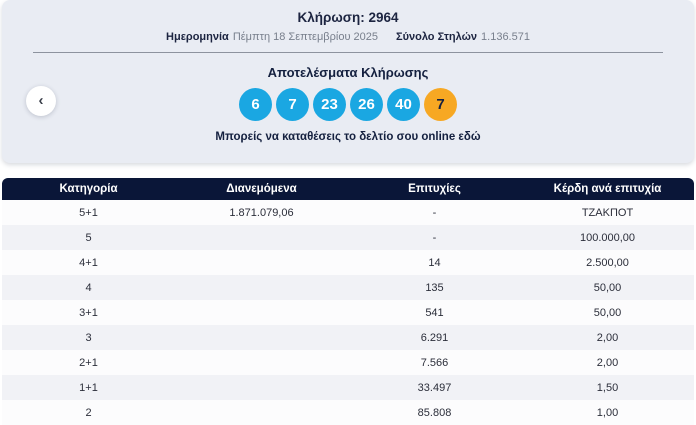 The height and width of the screenshot is (425, 696). I want to click on column-header: Επιτυχίες, so click(434, 189).